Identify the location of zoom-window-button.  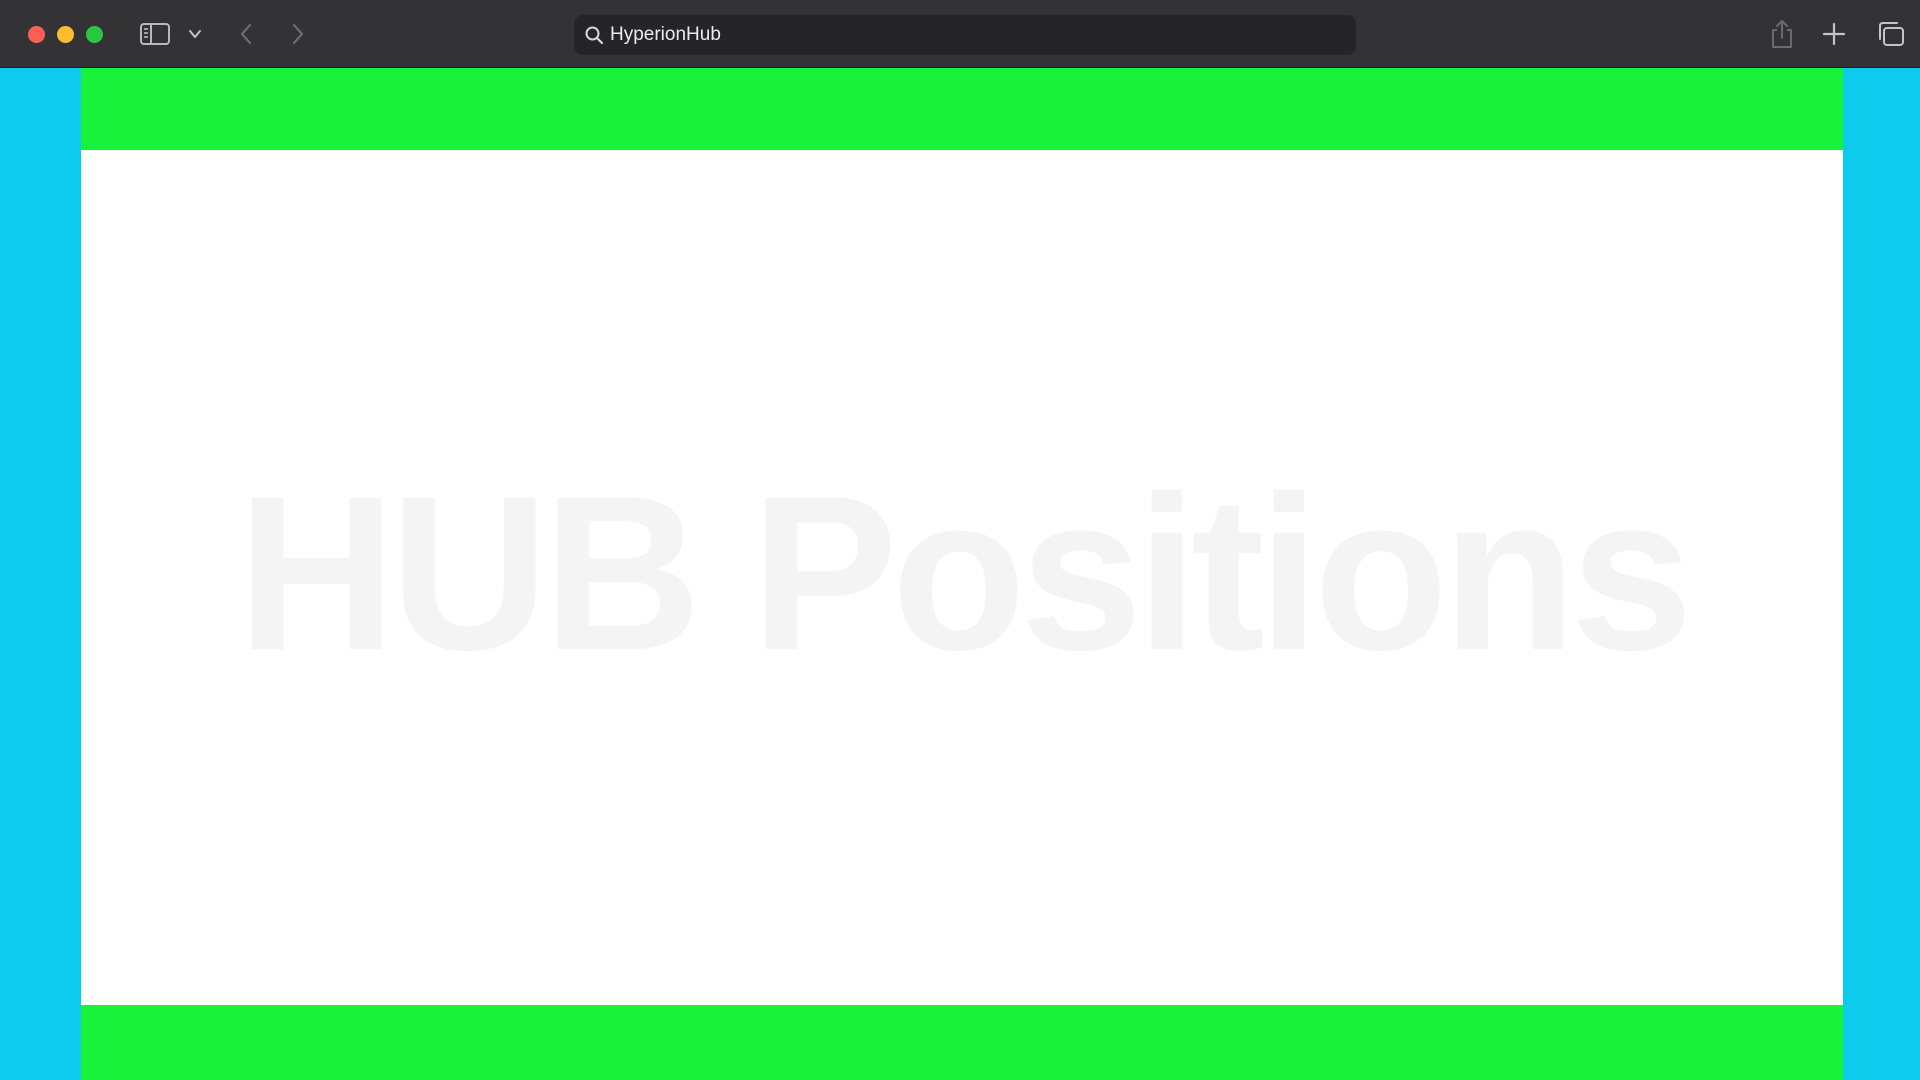
(94, 34).